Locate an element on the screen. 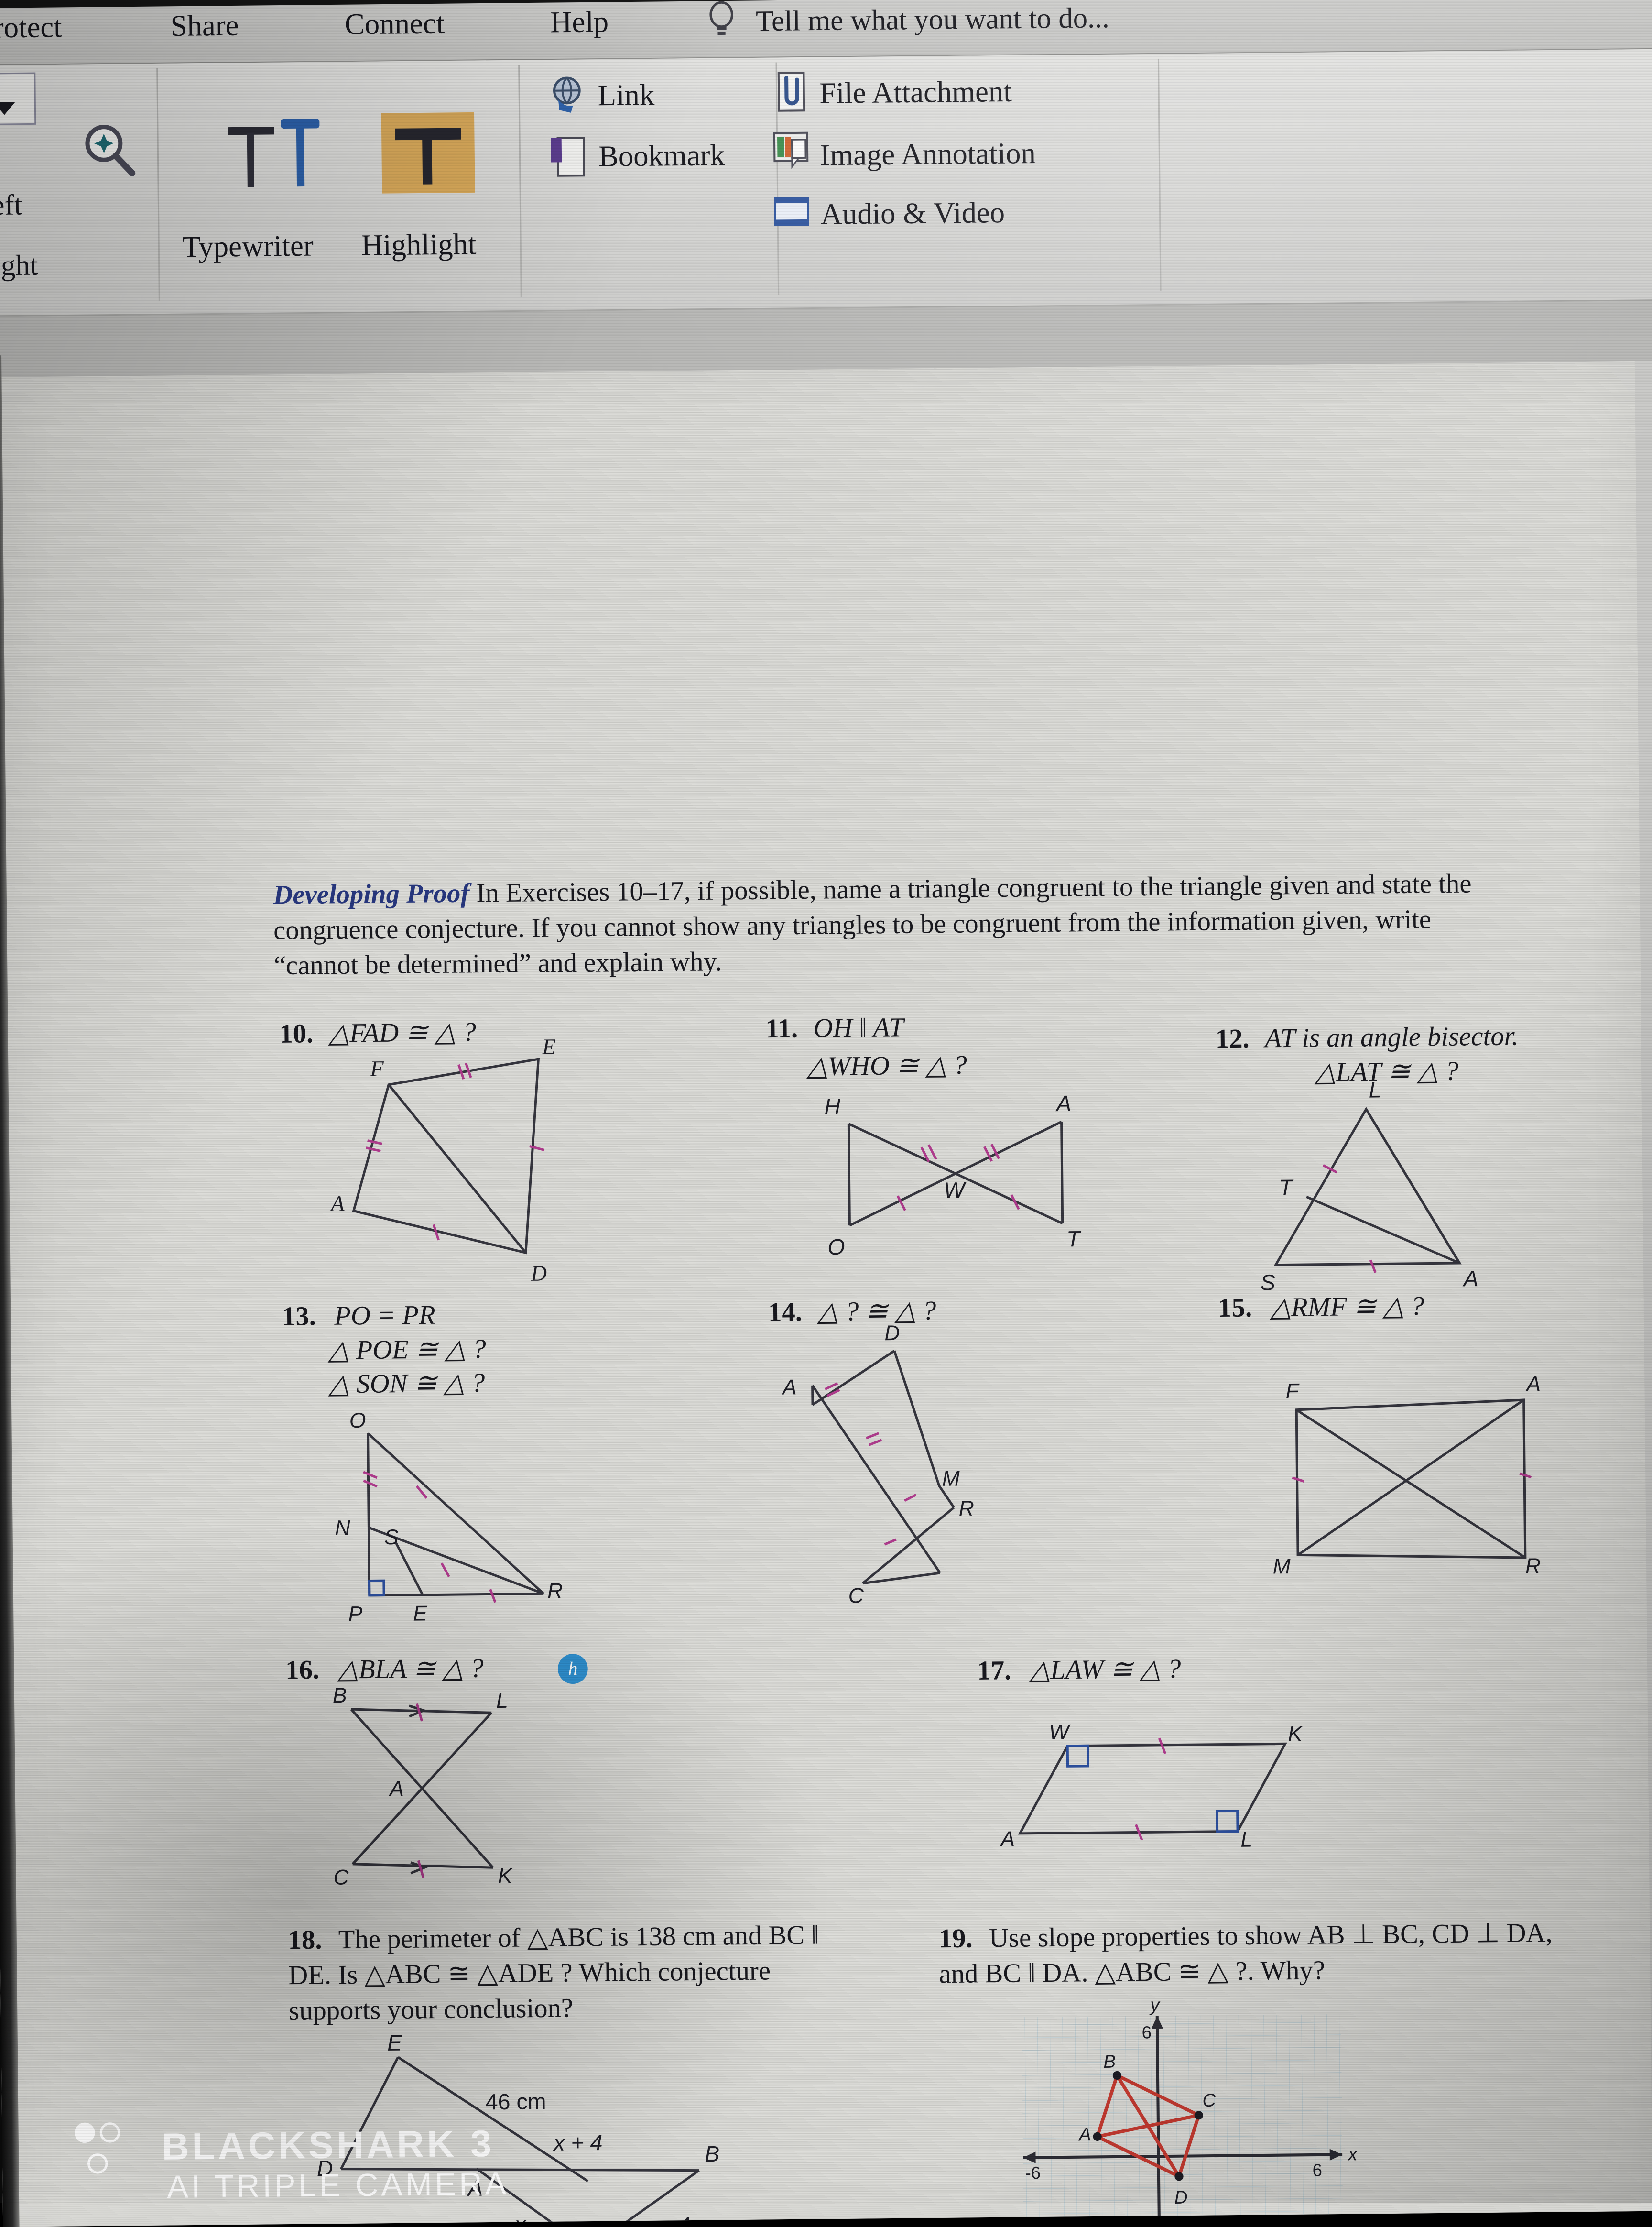  figure-14: D A M R C is located at coordinates (920, 1482).